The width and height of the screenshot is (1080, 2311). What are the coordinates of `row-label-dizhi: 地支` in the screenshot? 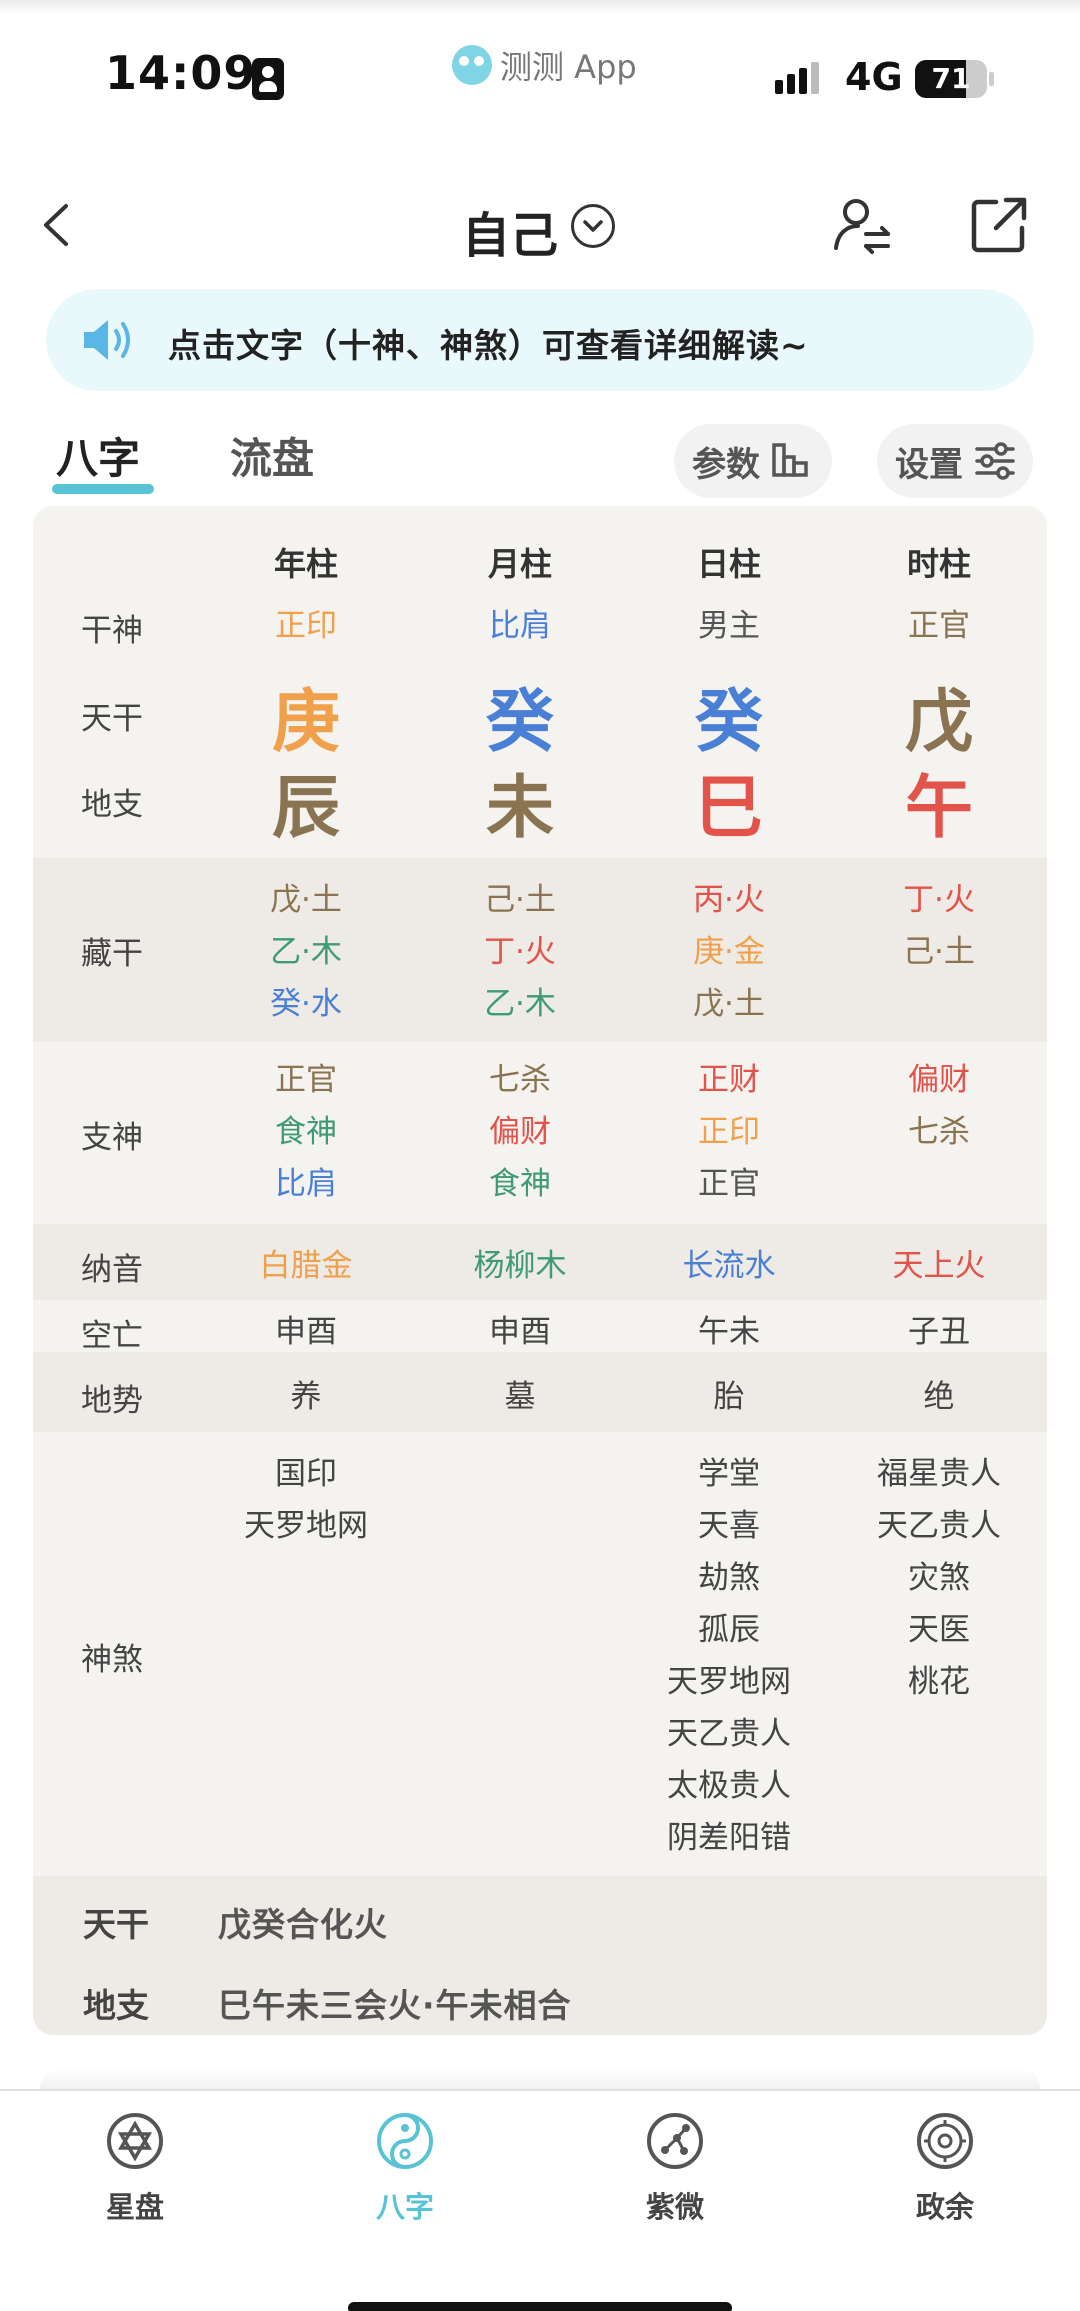 It's located at (112, 805).